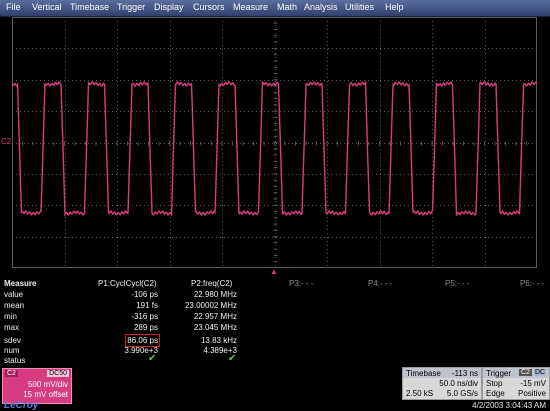 Image resolution: width=550 pixels, height=411 pixels. I want to click on row-label-num: num, so click(12, 350).